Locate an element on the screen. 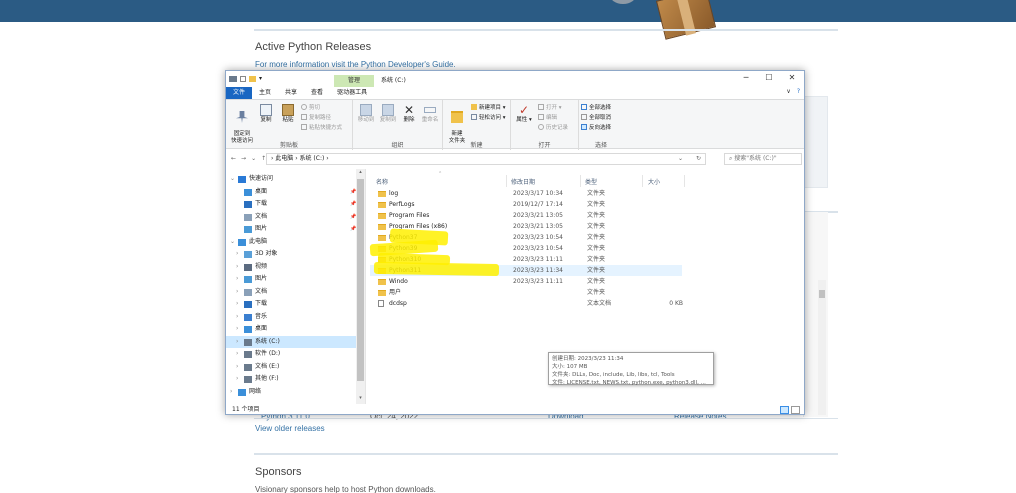 This screenshot has width=1016, height=493. nav-item: › 音乐 is located at coordinates (291, 317).